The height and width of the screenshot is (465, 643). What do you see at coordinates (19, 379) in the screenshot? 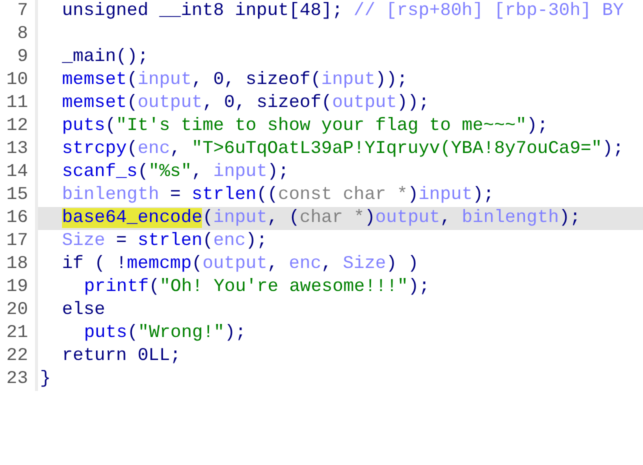
I see `line-number: 23` at bounding box center [19, 379].